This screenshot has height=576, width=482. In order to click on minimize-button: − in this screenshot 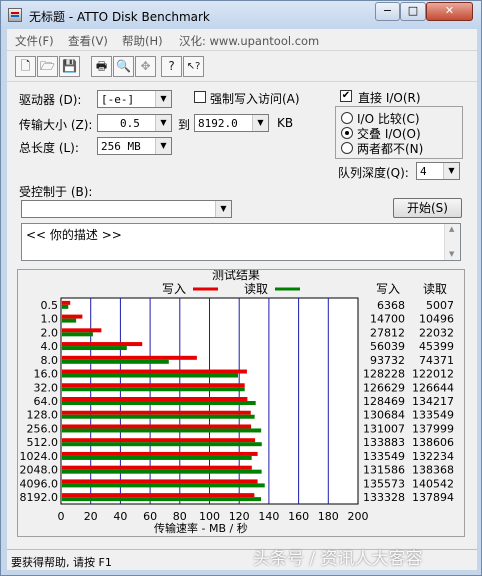, I will do `click(387, 11)`.